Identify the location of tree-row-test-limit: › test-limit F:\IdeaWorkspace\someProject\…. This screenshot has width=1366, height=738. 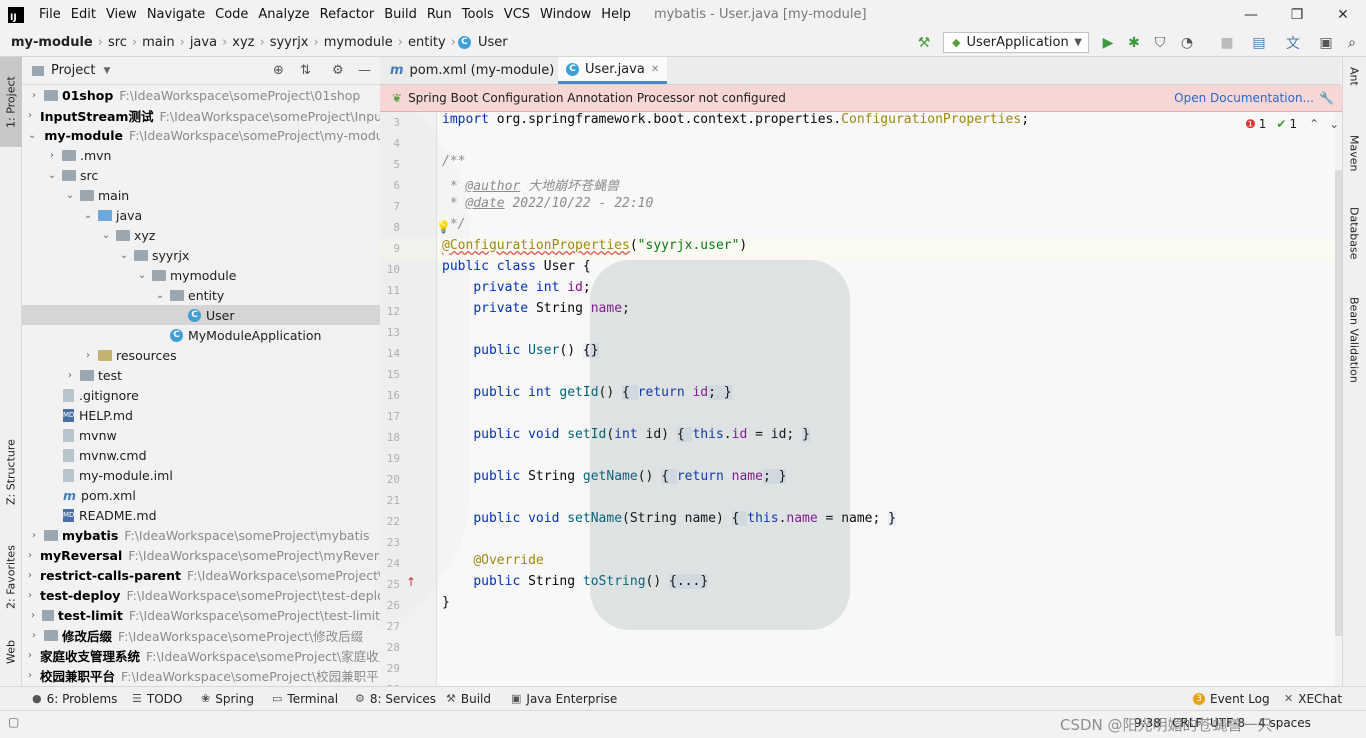
(201, 615).